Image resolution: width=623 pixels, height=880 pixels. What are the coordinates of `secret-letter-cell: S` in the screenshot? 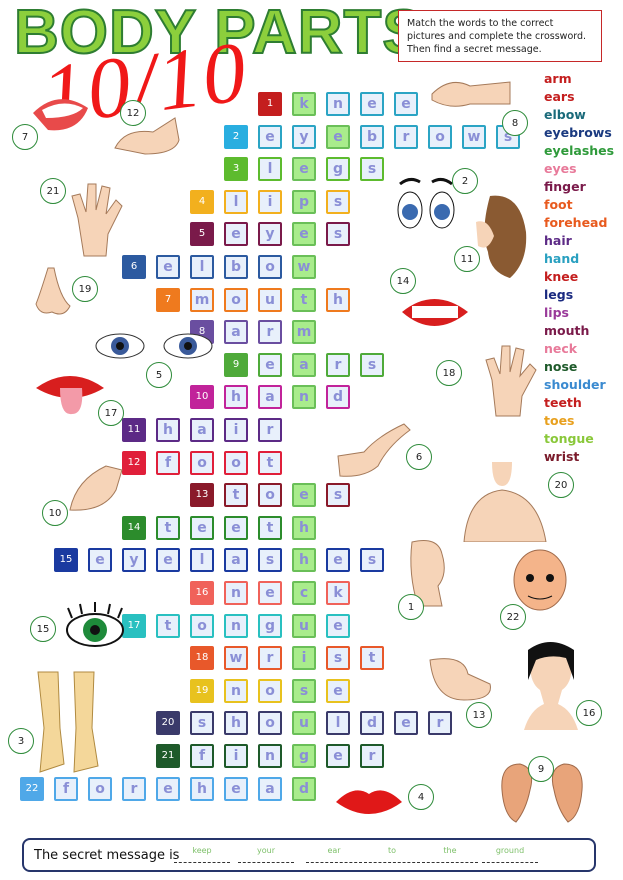 It's located at (304, 690).